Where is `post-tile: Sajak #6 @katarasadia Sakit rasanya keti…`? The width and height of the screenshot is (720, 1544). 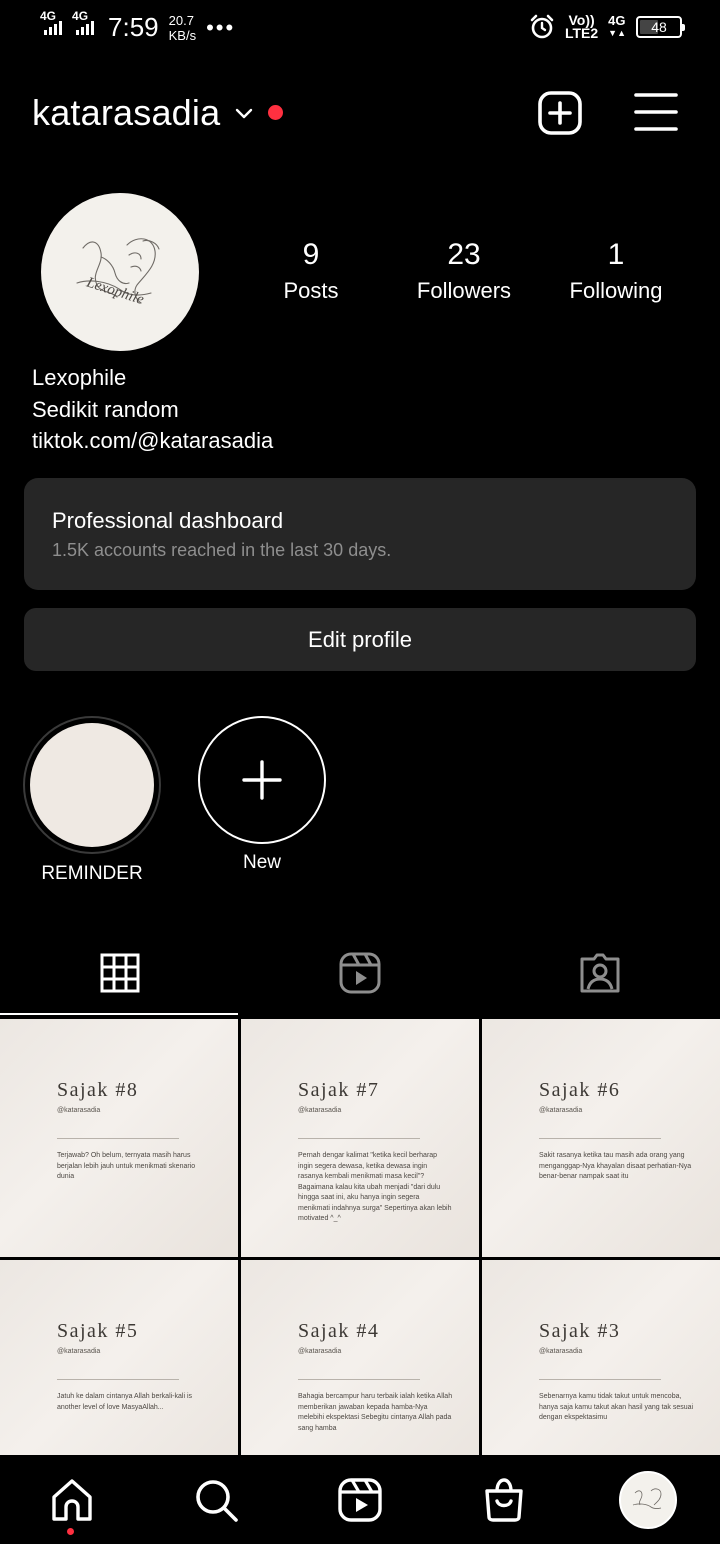
post-tile: Sajak #6 @katarasadia Sakit rasanya keti… is located at coordinates (601, 1138).